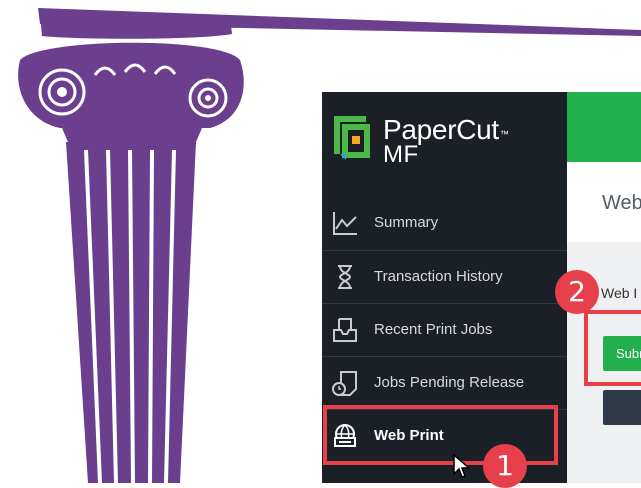 The width and height of the screenshot is (641, 488). I want to click on mouse-cursor-icon, so click(461, 466).